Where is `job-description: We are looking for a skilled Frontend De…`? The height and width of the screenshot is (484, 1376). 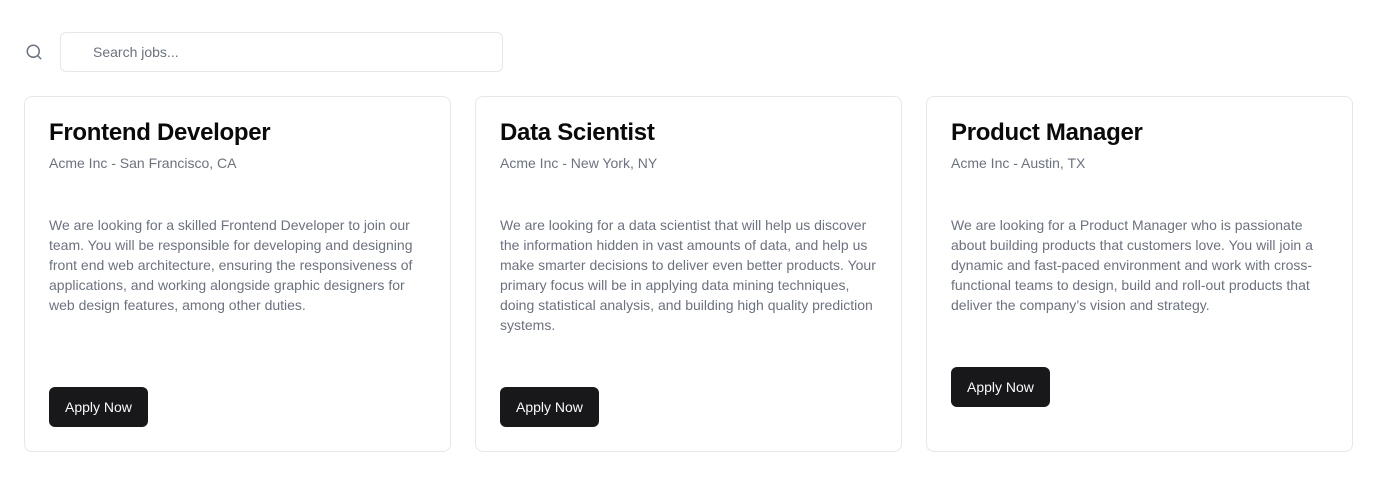
job-description: We are looking for a skilled Frontend De… is located at coordinates (231, 265).